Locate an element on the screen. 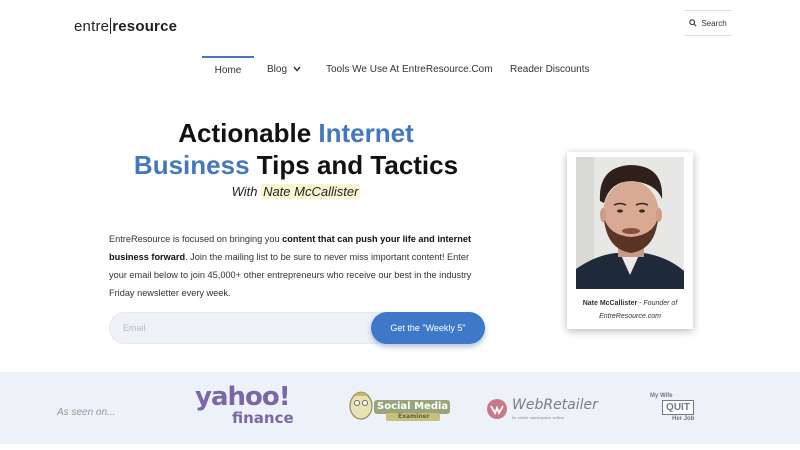 This screenshot has width=800, height=450. my-wife-text: My Wife is located at coordinates (661, 396).